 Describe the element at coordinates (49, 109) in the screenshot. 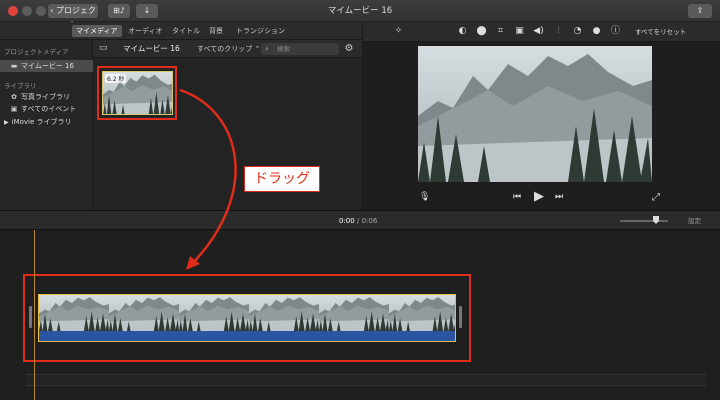

I see `sidebar-item-label: すべてのイベント` at that location.